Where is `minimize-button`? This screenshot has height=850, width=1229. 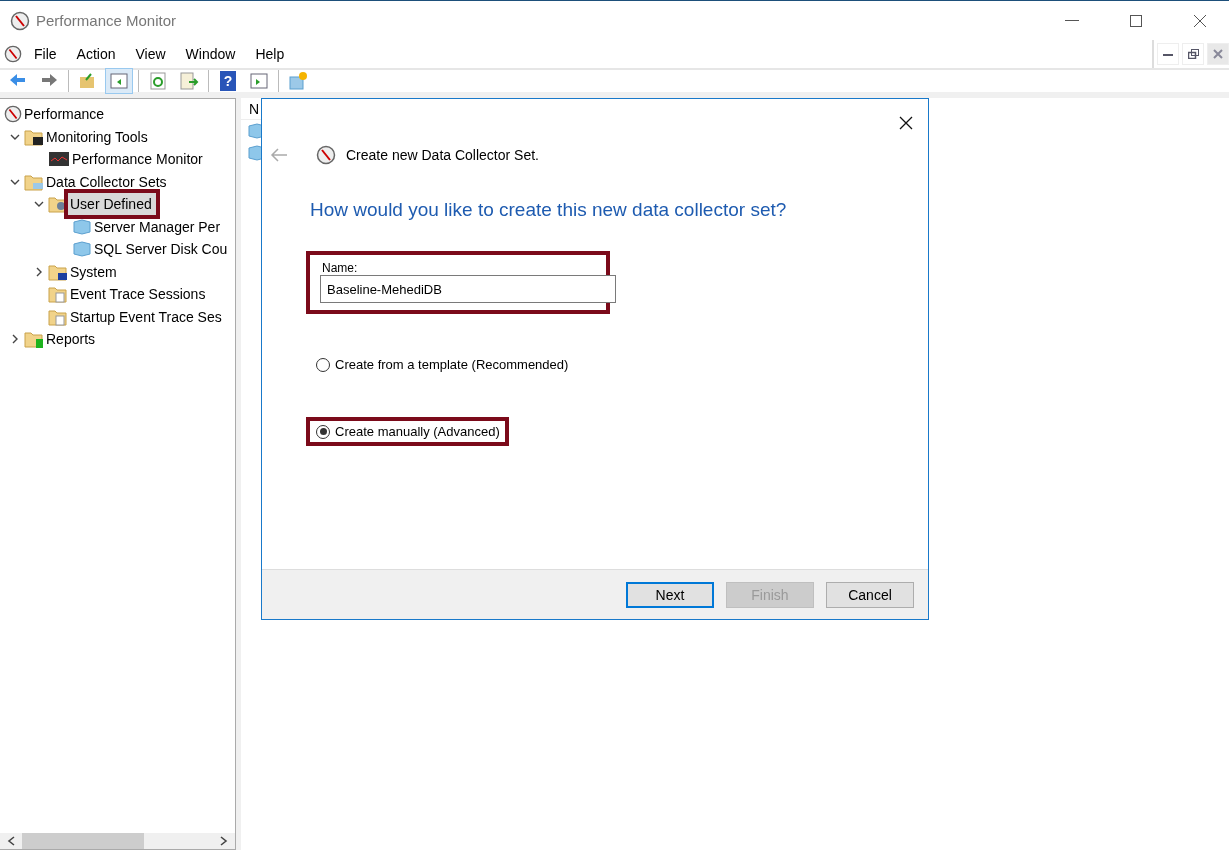
minimize-button is located at coordinates (1168, 54).